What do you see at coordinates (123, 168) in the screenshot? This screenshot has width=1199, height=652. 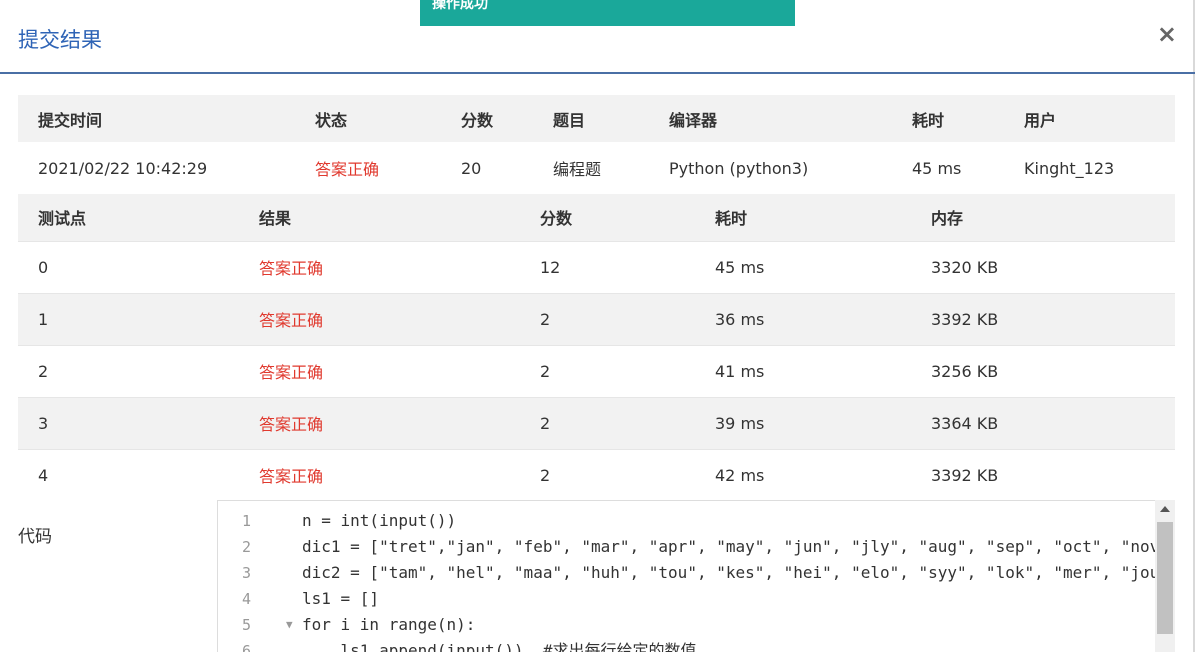 I see `submit-time: 2021/02/22 10:42:29` at bounding box center [123, 168].